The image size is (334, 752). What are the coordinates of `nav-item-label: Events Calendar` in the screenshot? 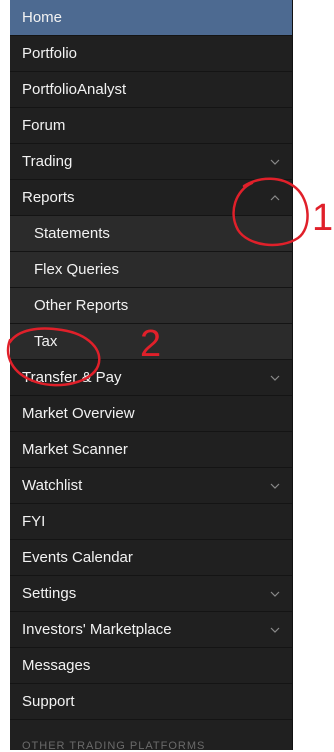 It's located at (77, 557).